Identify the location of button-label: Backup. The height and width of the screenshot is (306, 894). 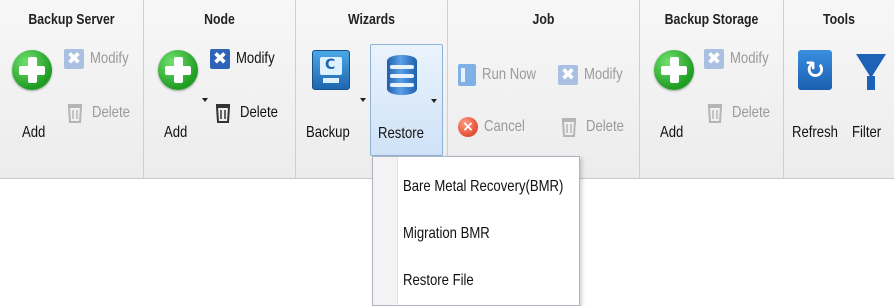
(328, 132).